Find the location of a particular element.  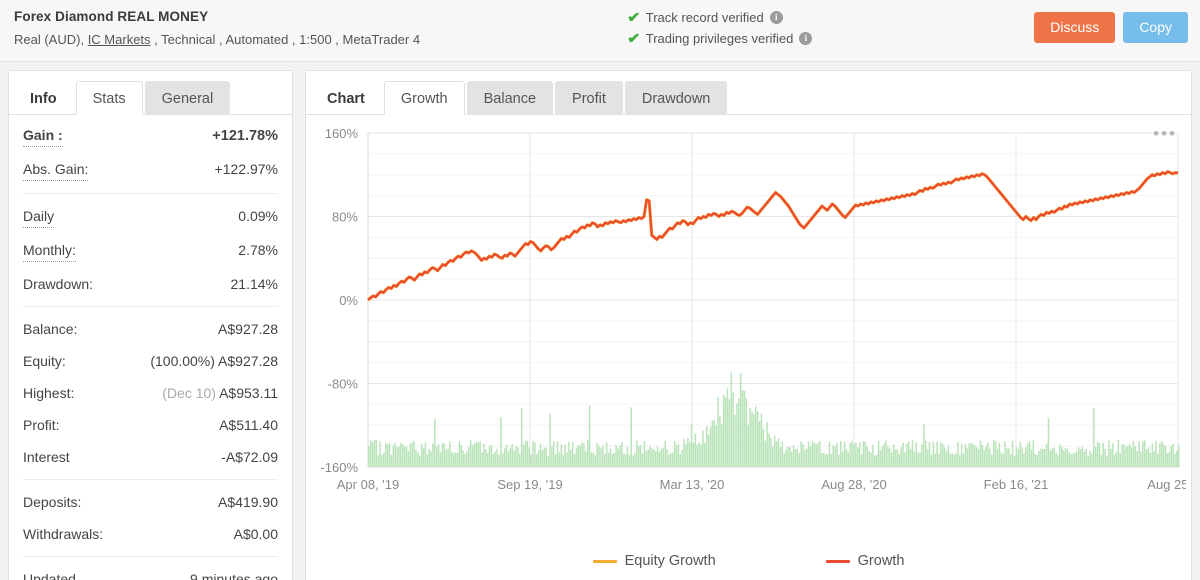

stat-label: Balance: is located at coordinates (50, 329).